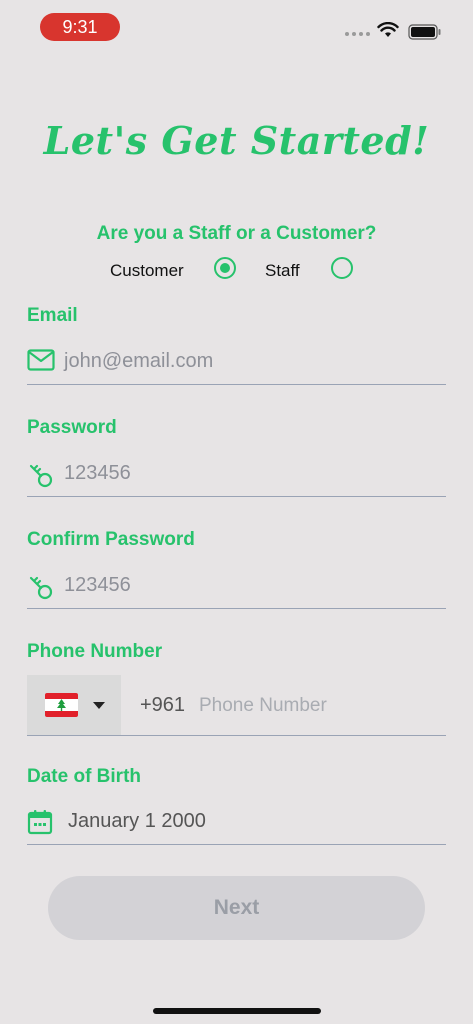 The height and width of the screenshot is (1024, 473). What do you see at coordinates (425, 34) in the screenshot?
I see `battery-icon` at bounding box center [425, 34].